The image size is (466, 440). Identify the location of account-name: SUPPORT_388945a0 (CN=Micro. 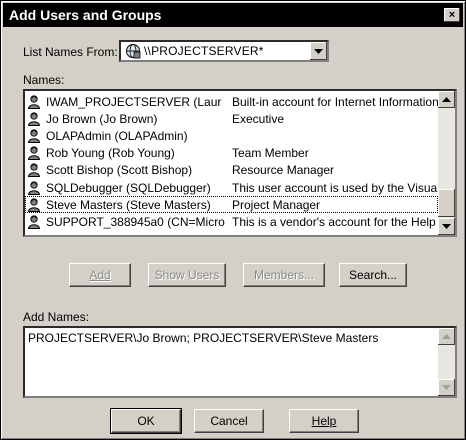
(135, 221).